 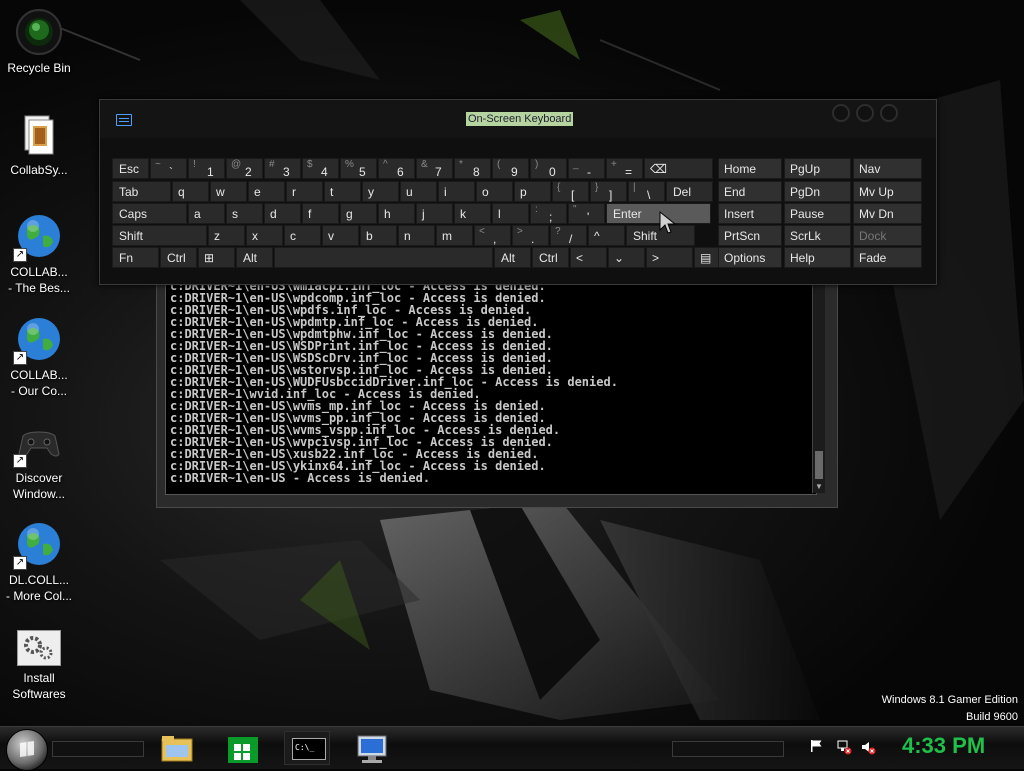 I want to click on maximize-button, so click(x=865, y=113).